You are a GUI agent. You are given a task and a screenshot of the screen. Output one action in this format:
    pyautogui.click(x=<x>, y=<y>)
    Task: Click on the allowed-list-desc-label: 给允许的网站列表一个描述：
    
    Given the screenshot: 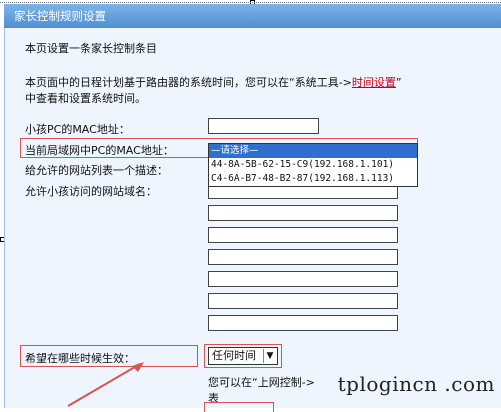 What is the action you would take?
    pyautogui.click(x=96, y=170)
    